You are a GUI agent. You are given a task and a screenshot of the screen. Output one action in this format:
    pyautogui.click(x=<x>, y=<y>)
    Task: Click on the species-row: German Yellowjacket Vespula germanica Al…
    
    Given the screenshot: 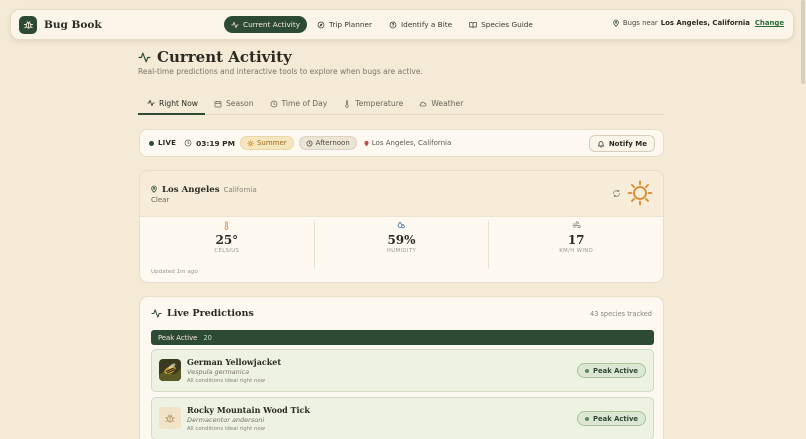 What is the action you would take?
    pyautogui.click(x=402, y=370)
    